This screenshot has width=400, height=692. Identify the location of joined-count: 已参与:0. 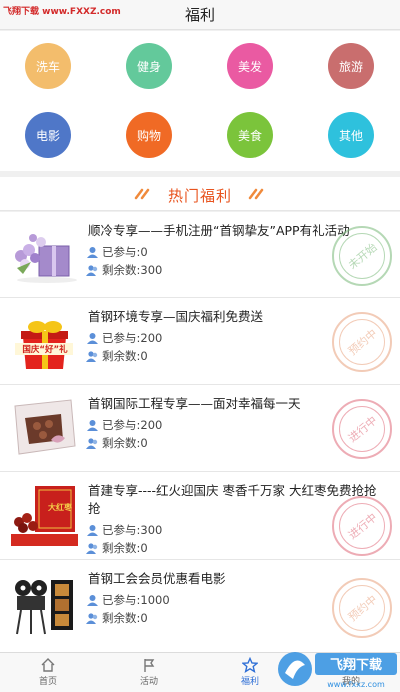
(125, 252).